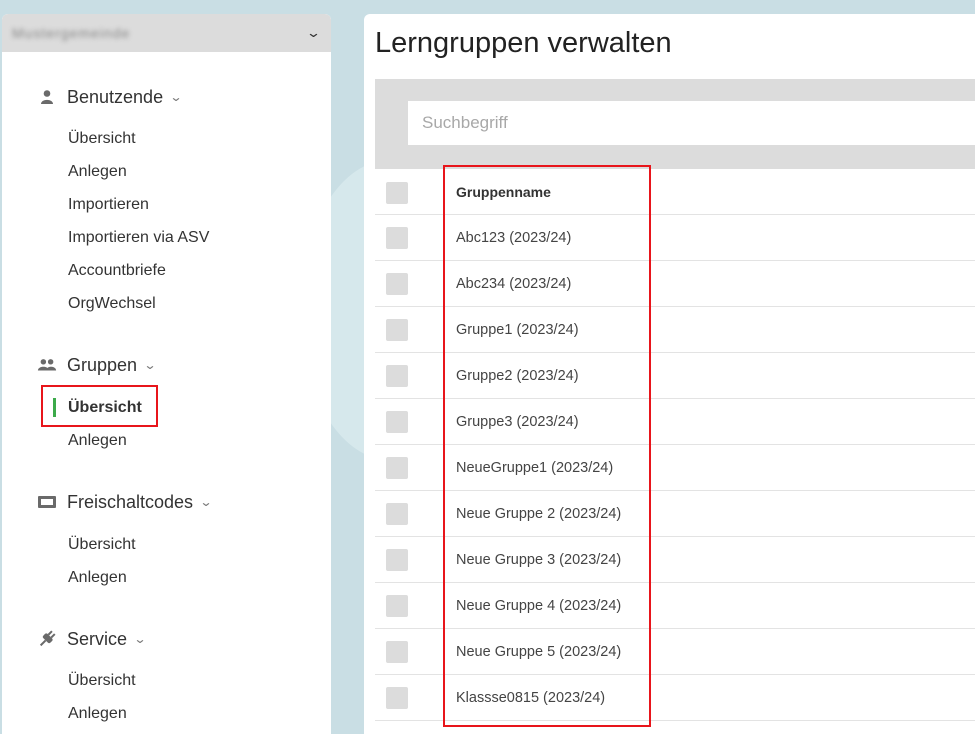 Image resolution: width=975 pixels, height=734 pixels. I want to click on section-freischaltcodes-toggle: Freischaltcodes ⌄, so click(166, 502).